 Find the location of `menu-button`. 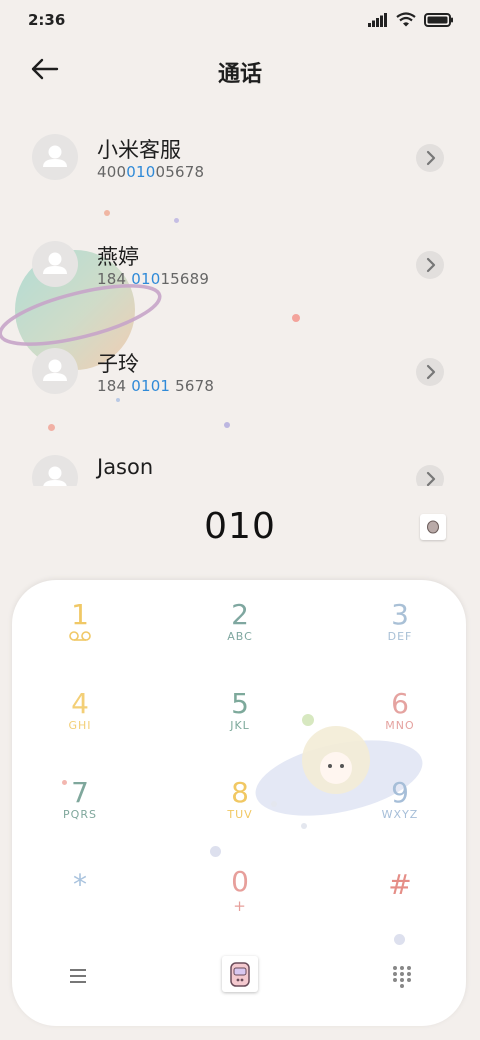

menu-button is located at coordinates (78, 976).